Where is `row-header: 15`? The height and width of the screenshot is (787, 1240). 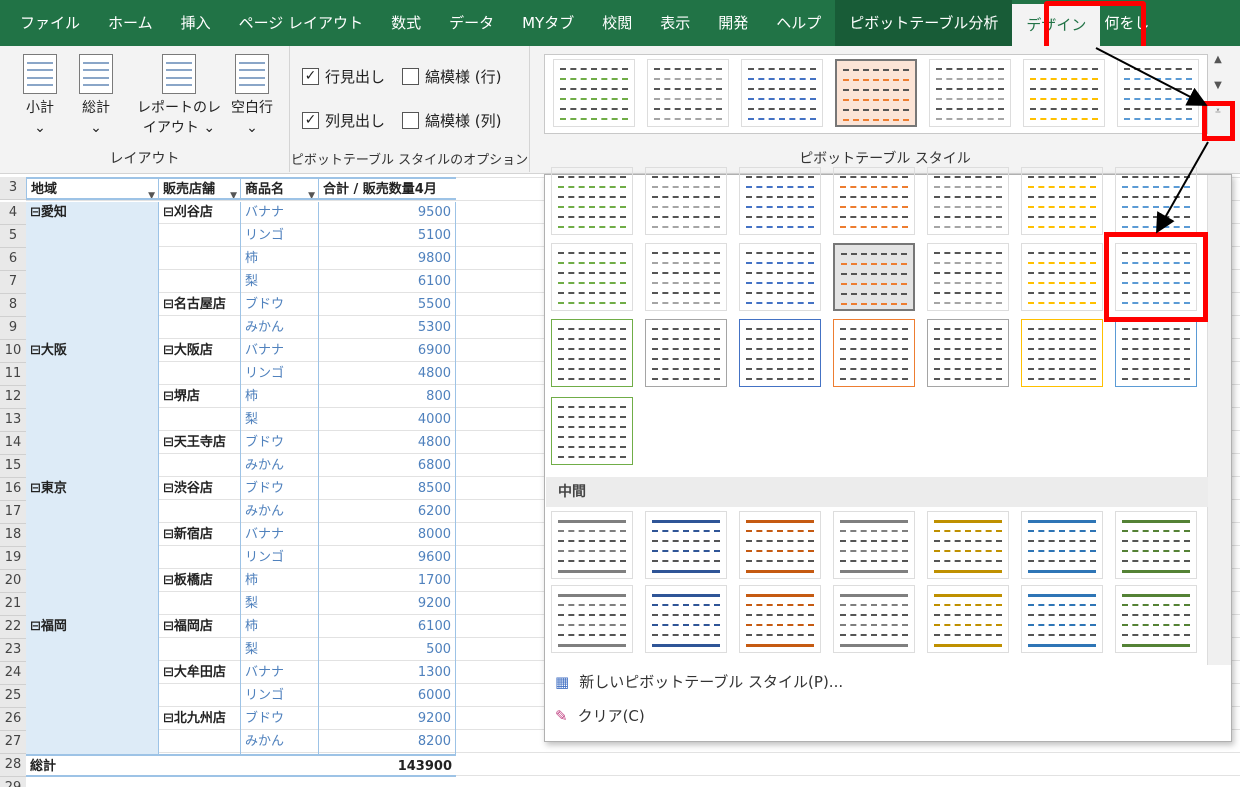
row-header: 15 is located at coordinates (13, 466).